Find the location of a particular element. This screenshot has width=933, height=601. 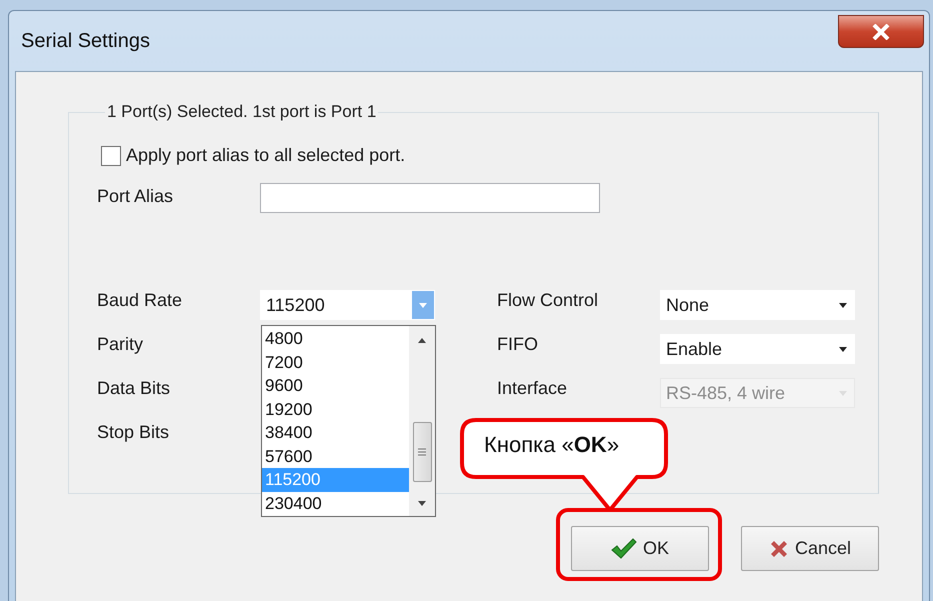

close-button is located at coordinates (881, 31).